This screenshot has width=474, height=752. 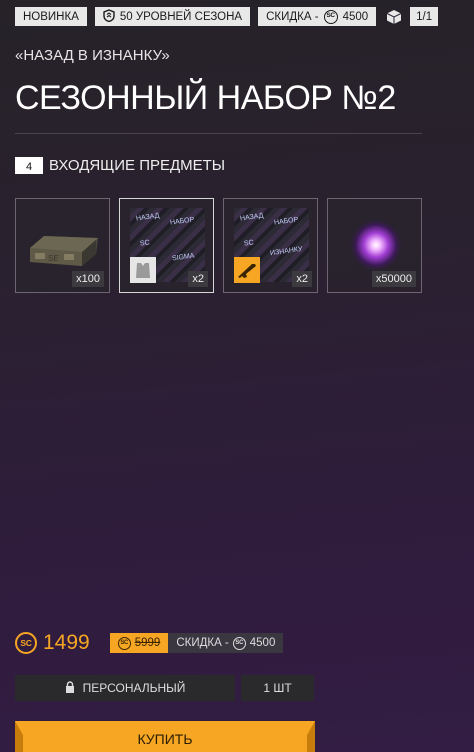 I want to click on season-shield-icon, so click(x=109, y=16).